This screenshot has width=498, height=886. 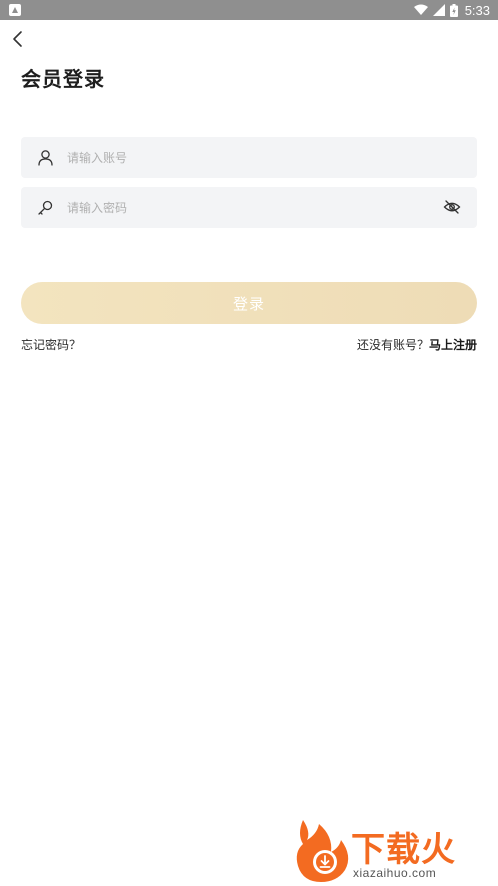 What do you see at coordinates (403, 850) in the screenshot?
I see `watermark-brand: 下载火` at bounding box center [403, 850].